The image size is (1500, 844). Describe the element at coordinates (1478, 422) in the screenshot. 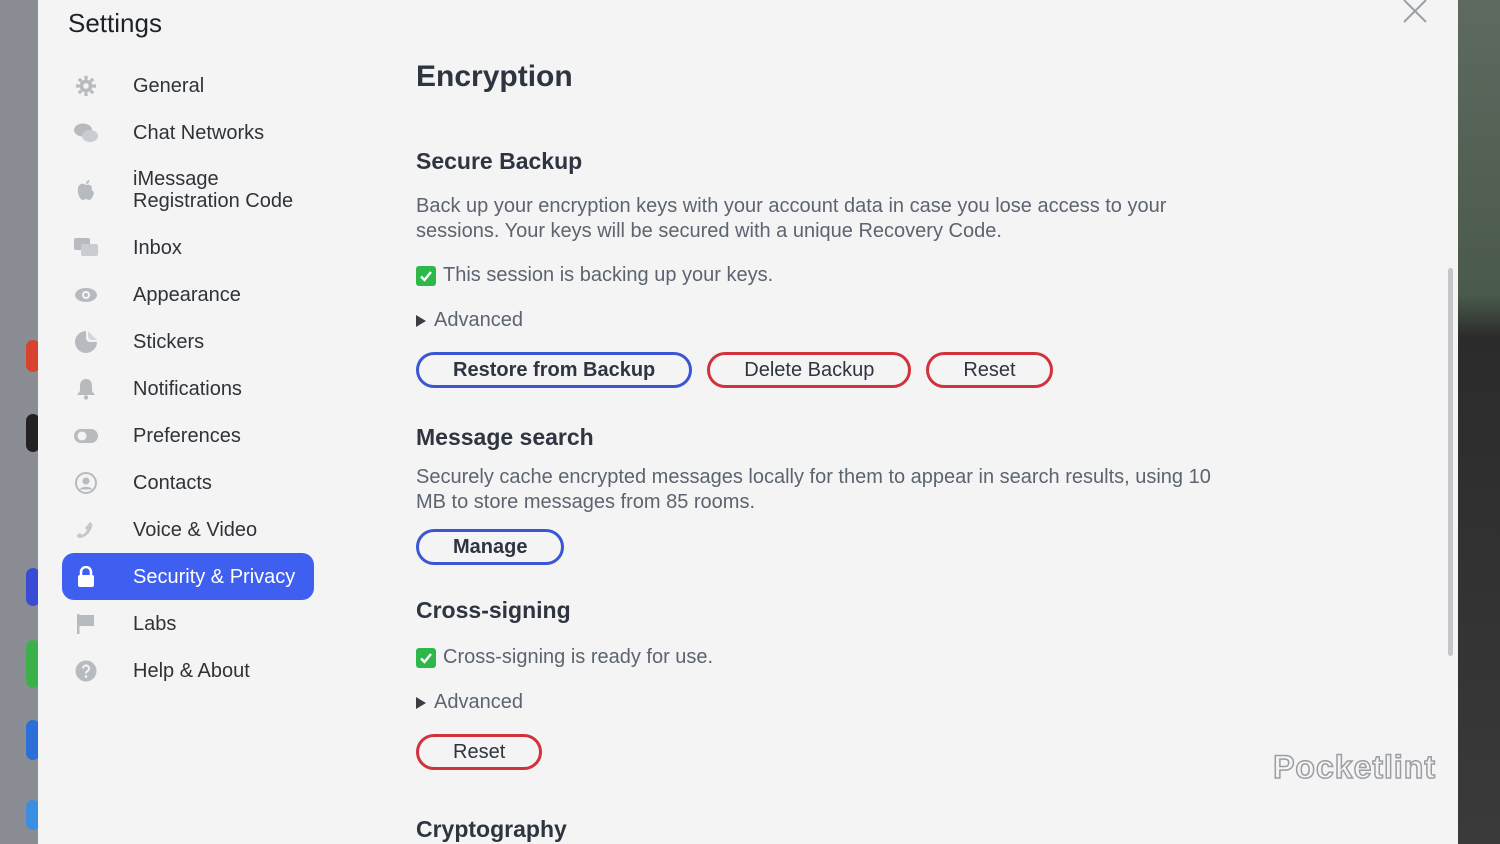

I see `background-desktop-right` at that location.